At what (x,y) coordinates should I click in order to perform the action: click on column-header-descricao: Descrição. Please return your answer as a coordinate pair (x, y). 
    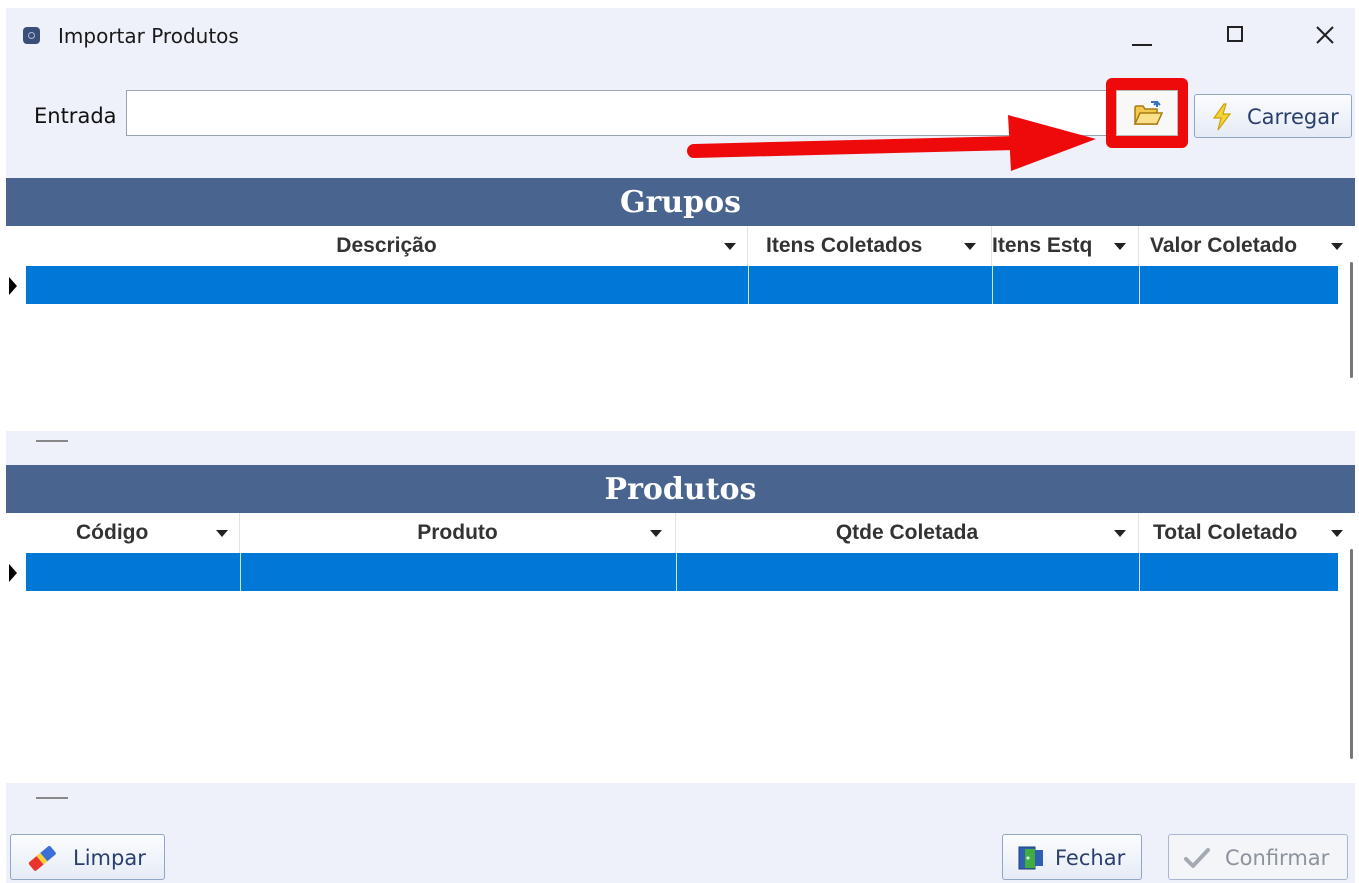
    Looking at the image, I should click on (387, 246).